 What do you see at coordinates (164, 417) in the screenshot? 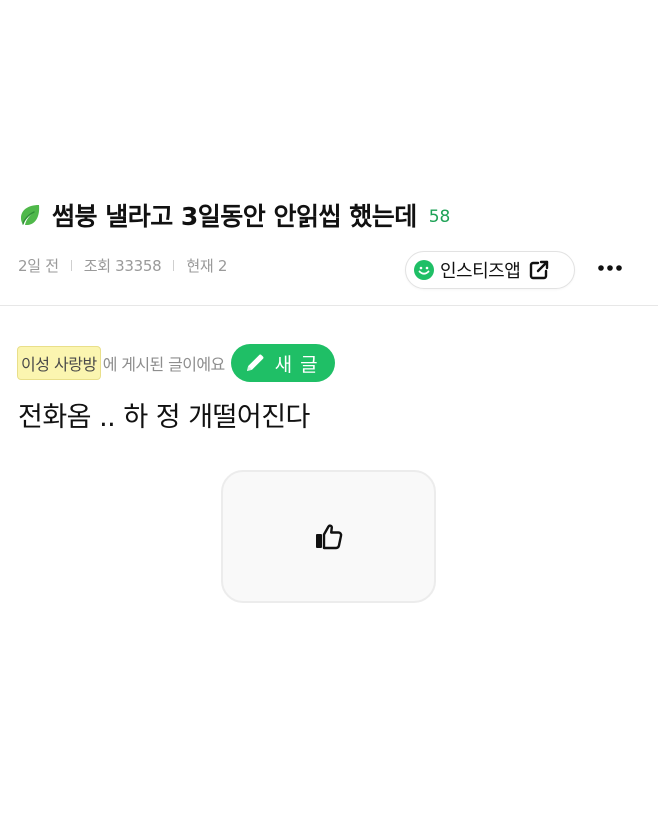
I see `post-content: 전화옴 .. 하 정 개떨어진다` at bounding box center [164, 417].